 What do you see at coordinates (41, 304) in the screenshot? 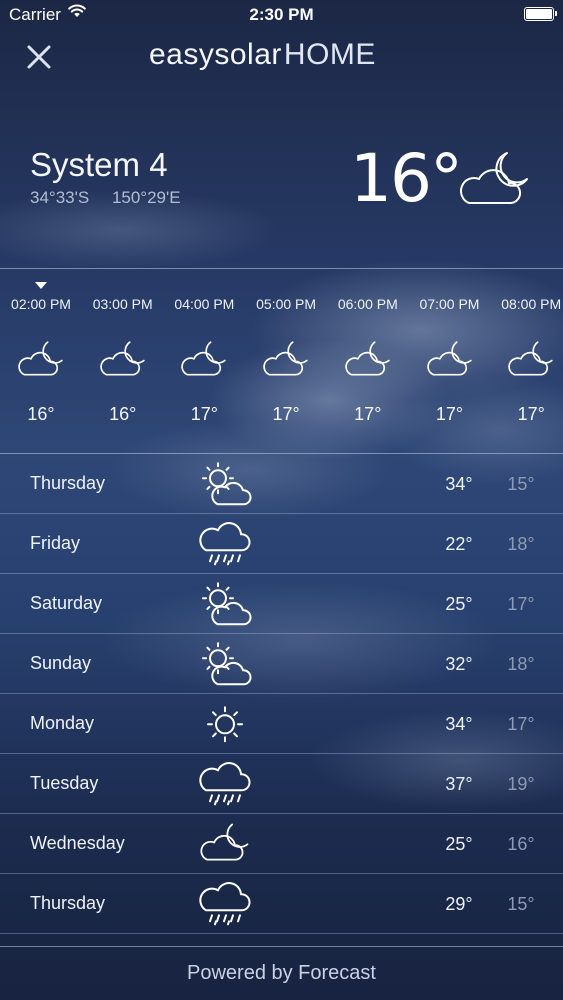
I see `hourly-time: 02:00 PM` at bounding box center [41, 304].